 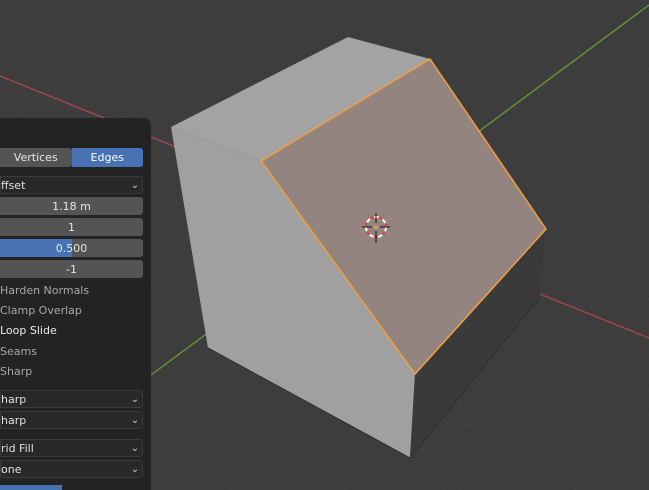 I want to click on loop-slide-label: Loop Slide, so click(x=28, y=330).